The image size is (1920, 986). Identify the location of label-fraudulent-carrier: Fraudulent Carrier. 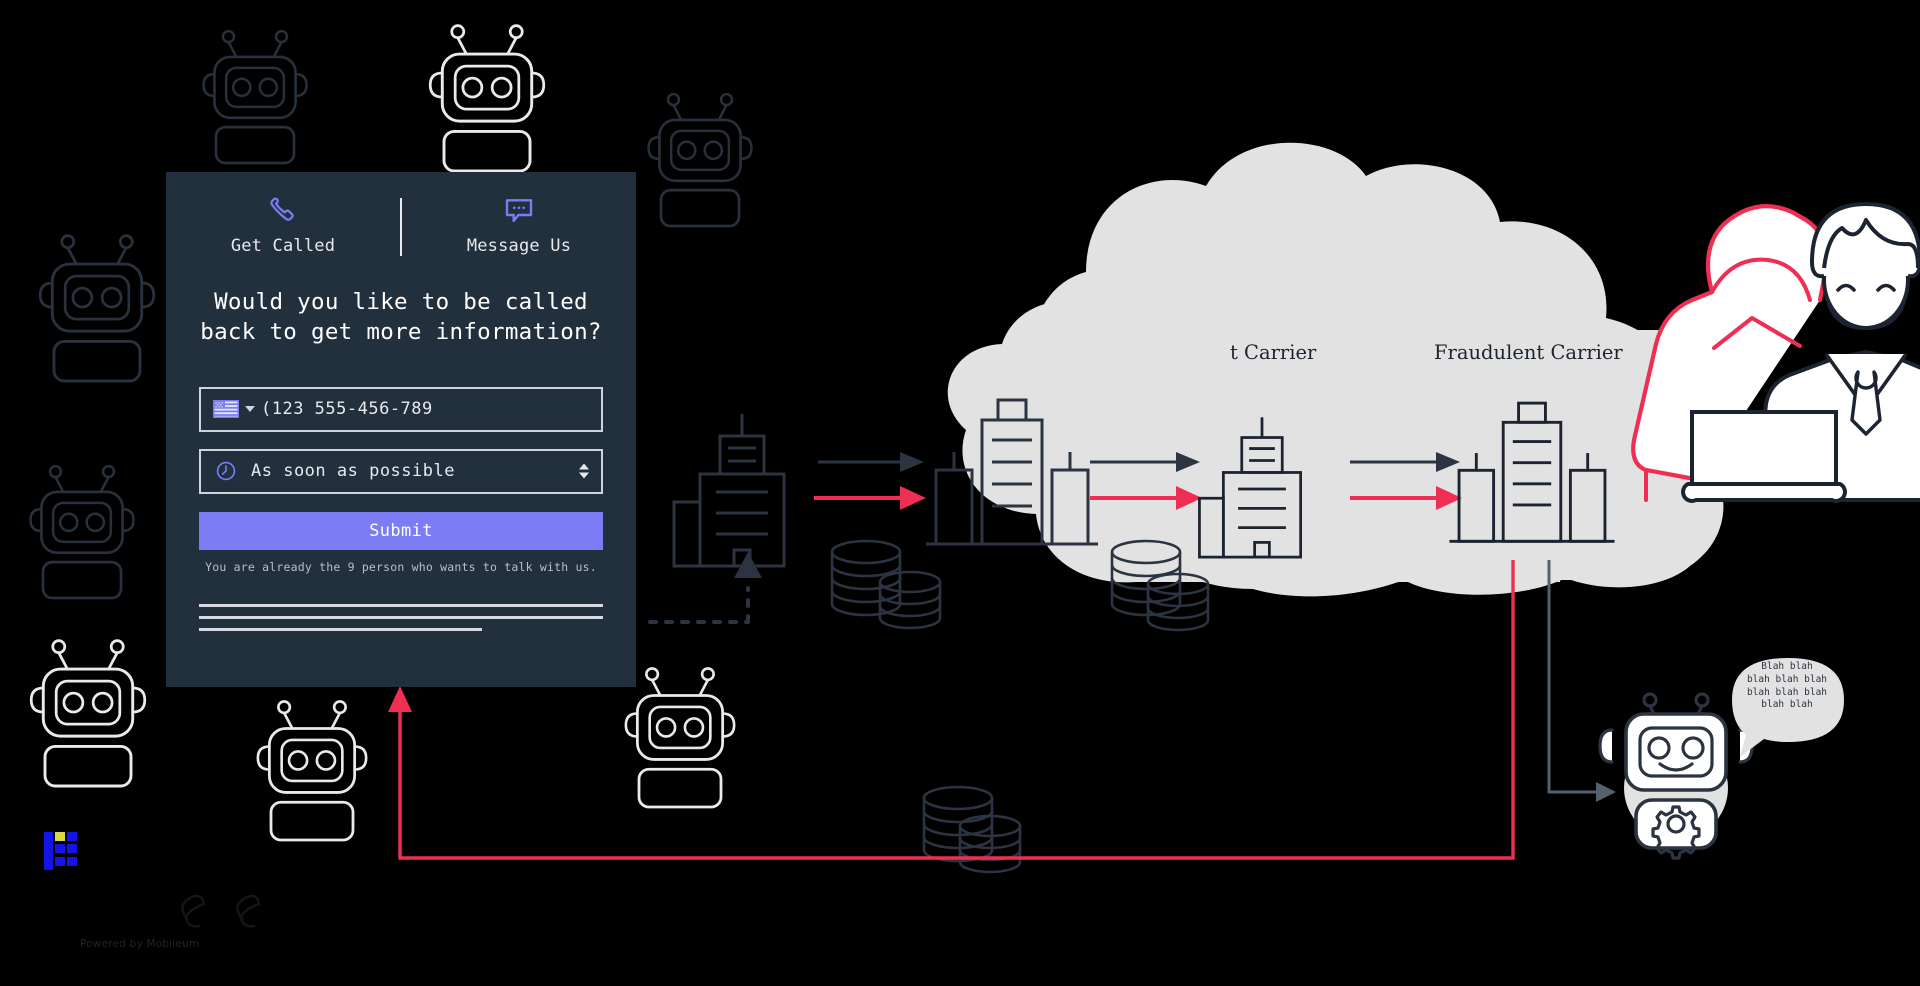
(1528, 352).